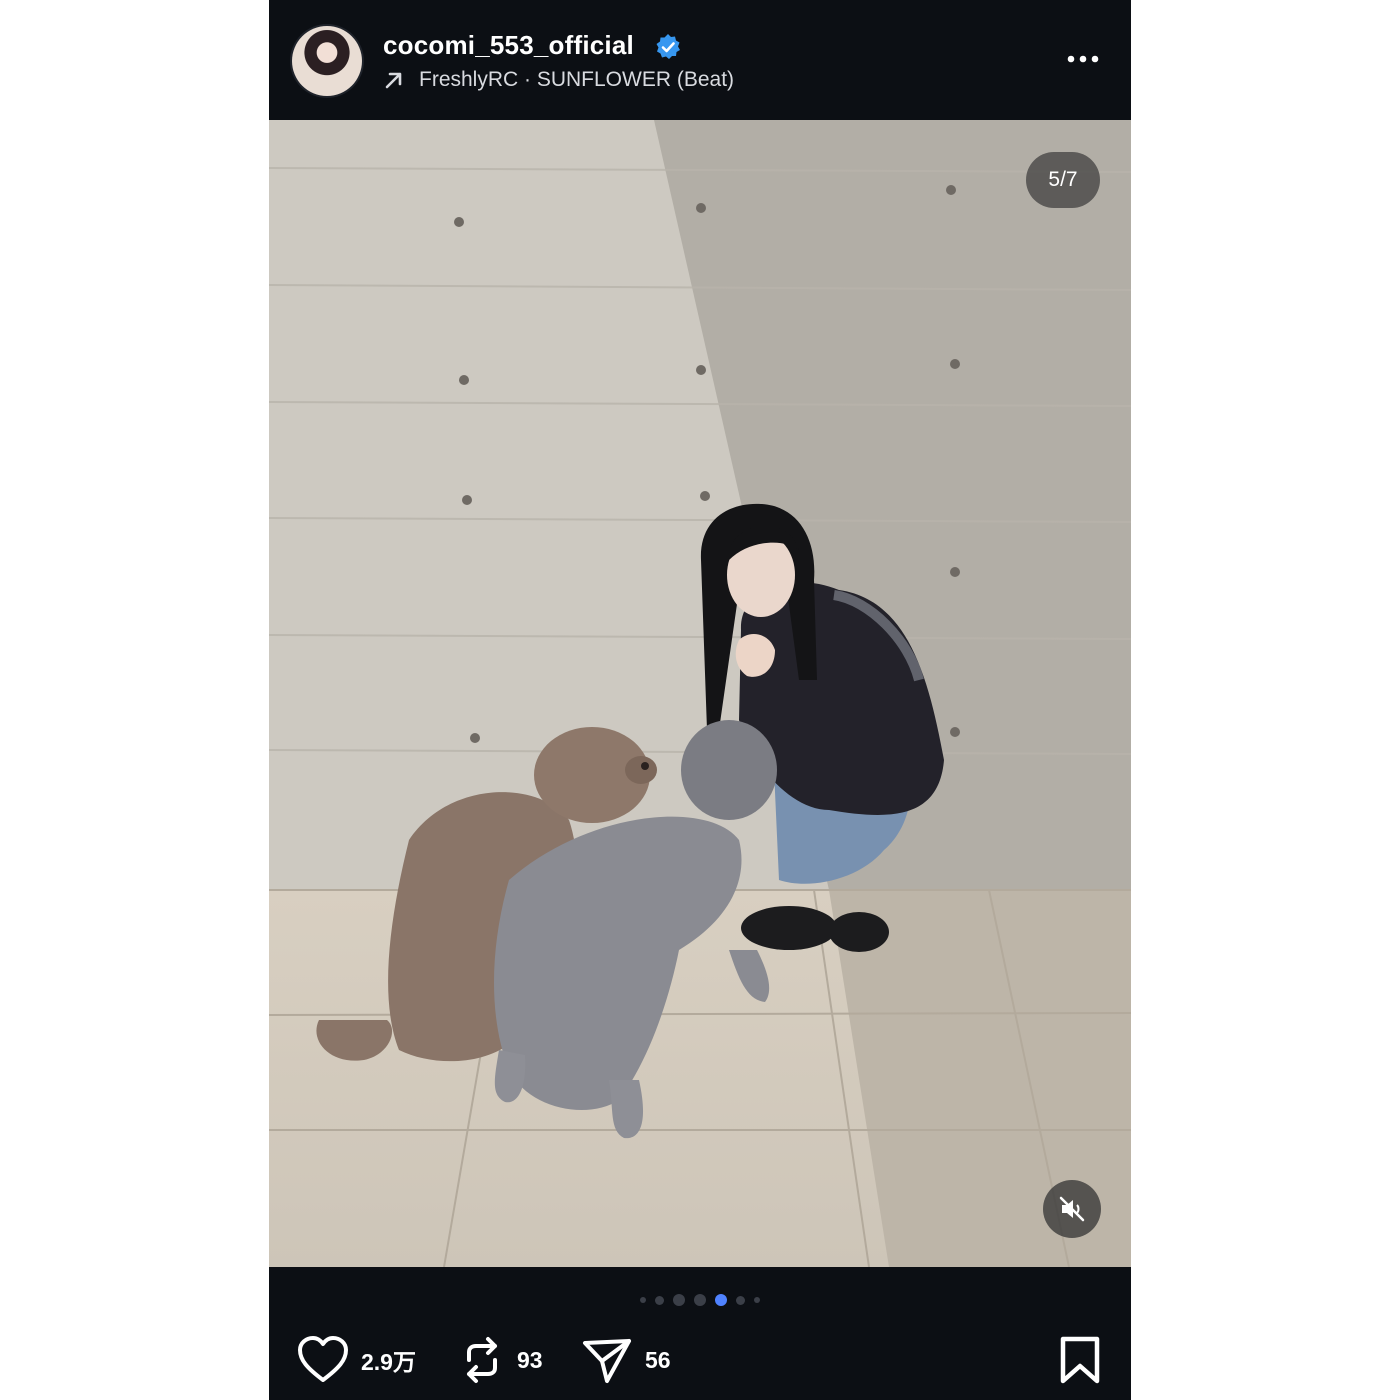 The image size is (1400, 1400). Describe the element at coordinates (482, 1360) in the screenshot. I see `repost-icon` at that location.